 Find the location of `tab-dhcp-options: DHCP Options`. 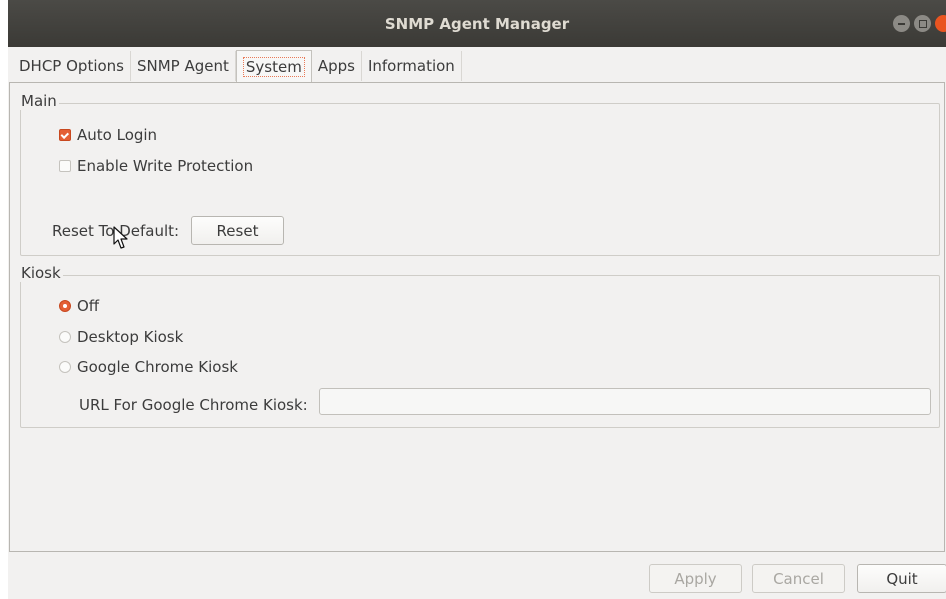

tab-dhcp-options: DHCP Options is located at coordinates (72, 66).